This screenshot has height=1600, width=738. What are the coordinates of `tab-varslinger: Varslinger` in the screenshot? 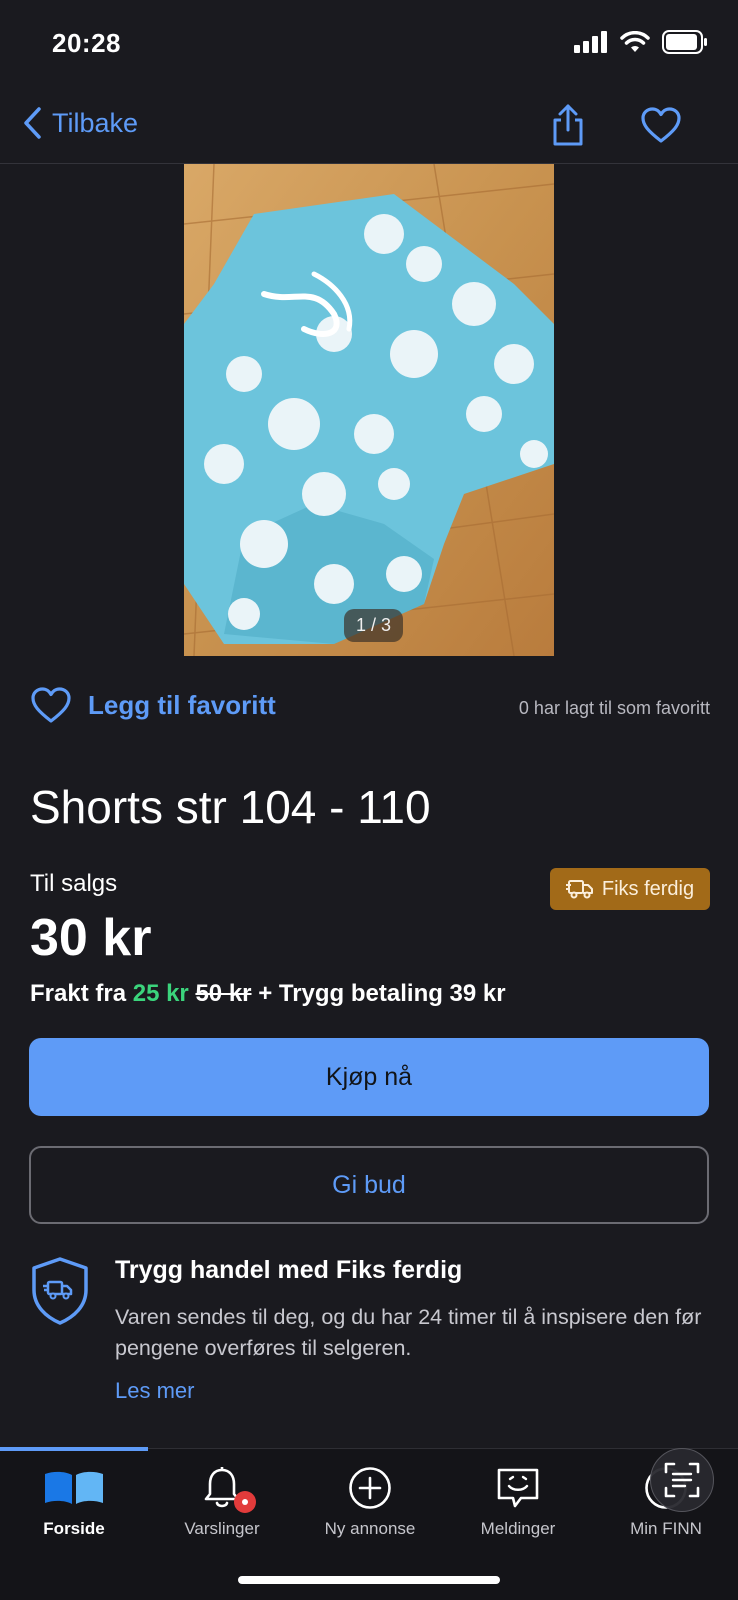 It's located at (222, 1508).